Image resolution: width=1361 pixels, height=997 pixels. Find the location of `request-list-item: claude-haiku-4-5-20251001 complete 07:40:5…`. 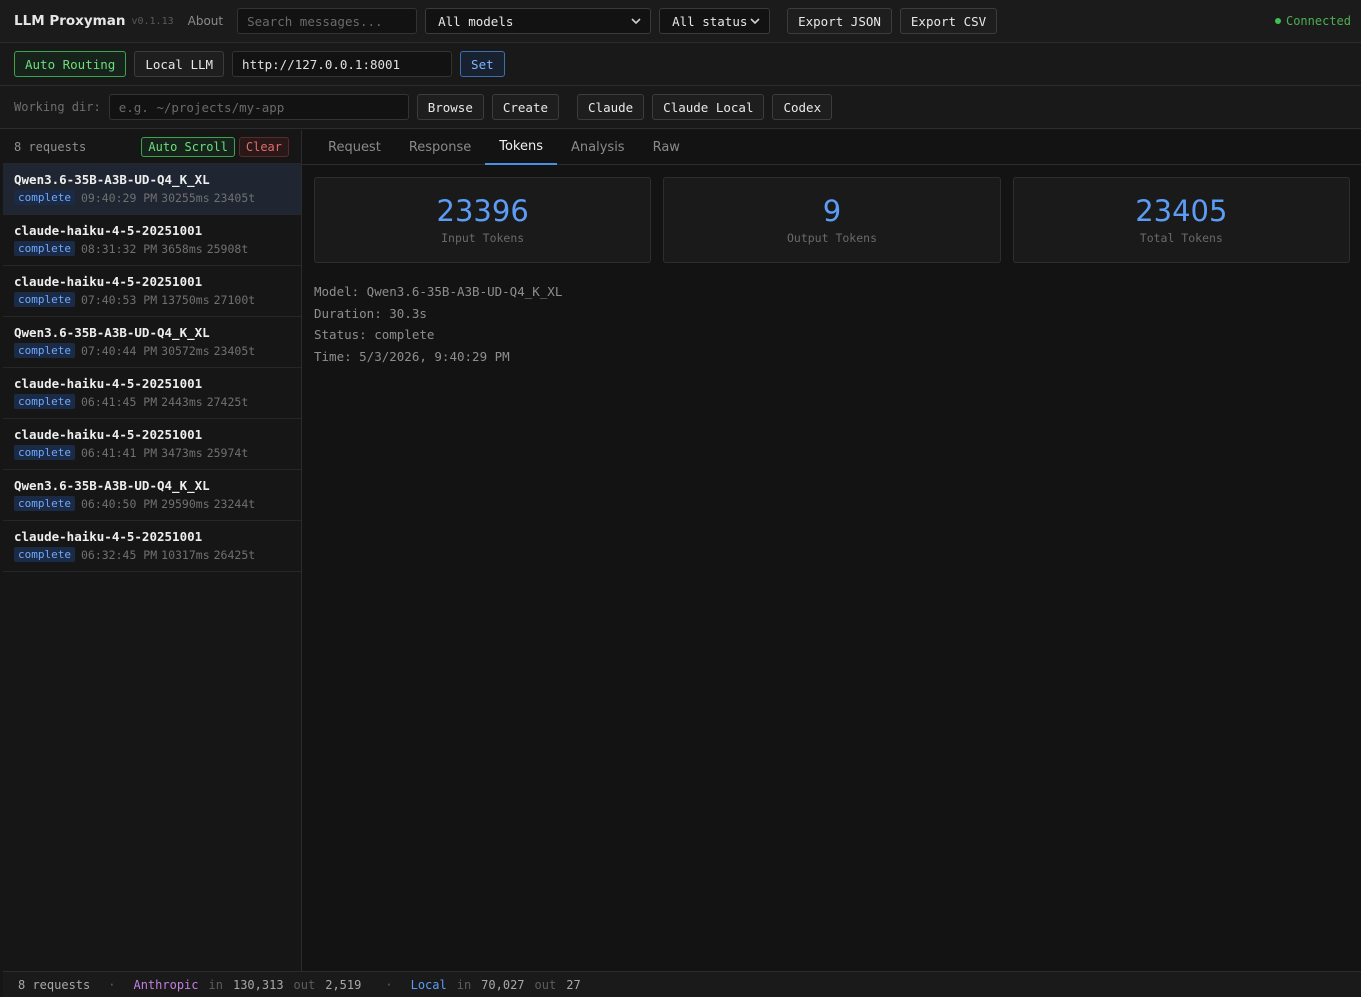

request-list-item: claude-haiku-4-5-20251001 complete 07:40:5… is located at coordinates (152, 291).